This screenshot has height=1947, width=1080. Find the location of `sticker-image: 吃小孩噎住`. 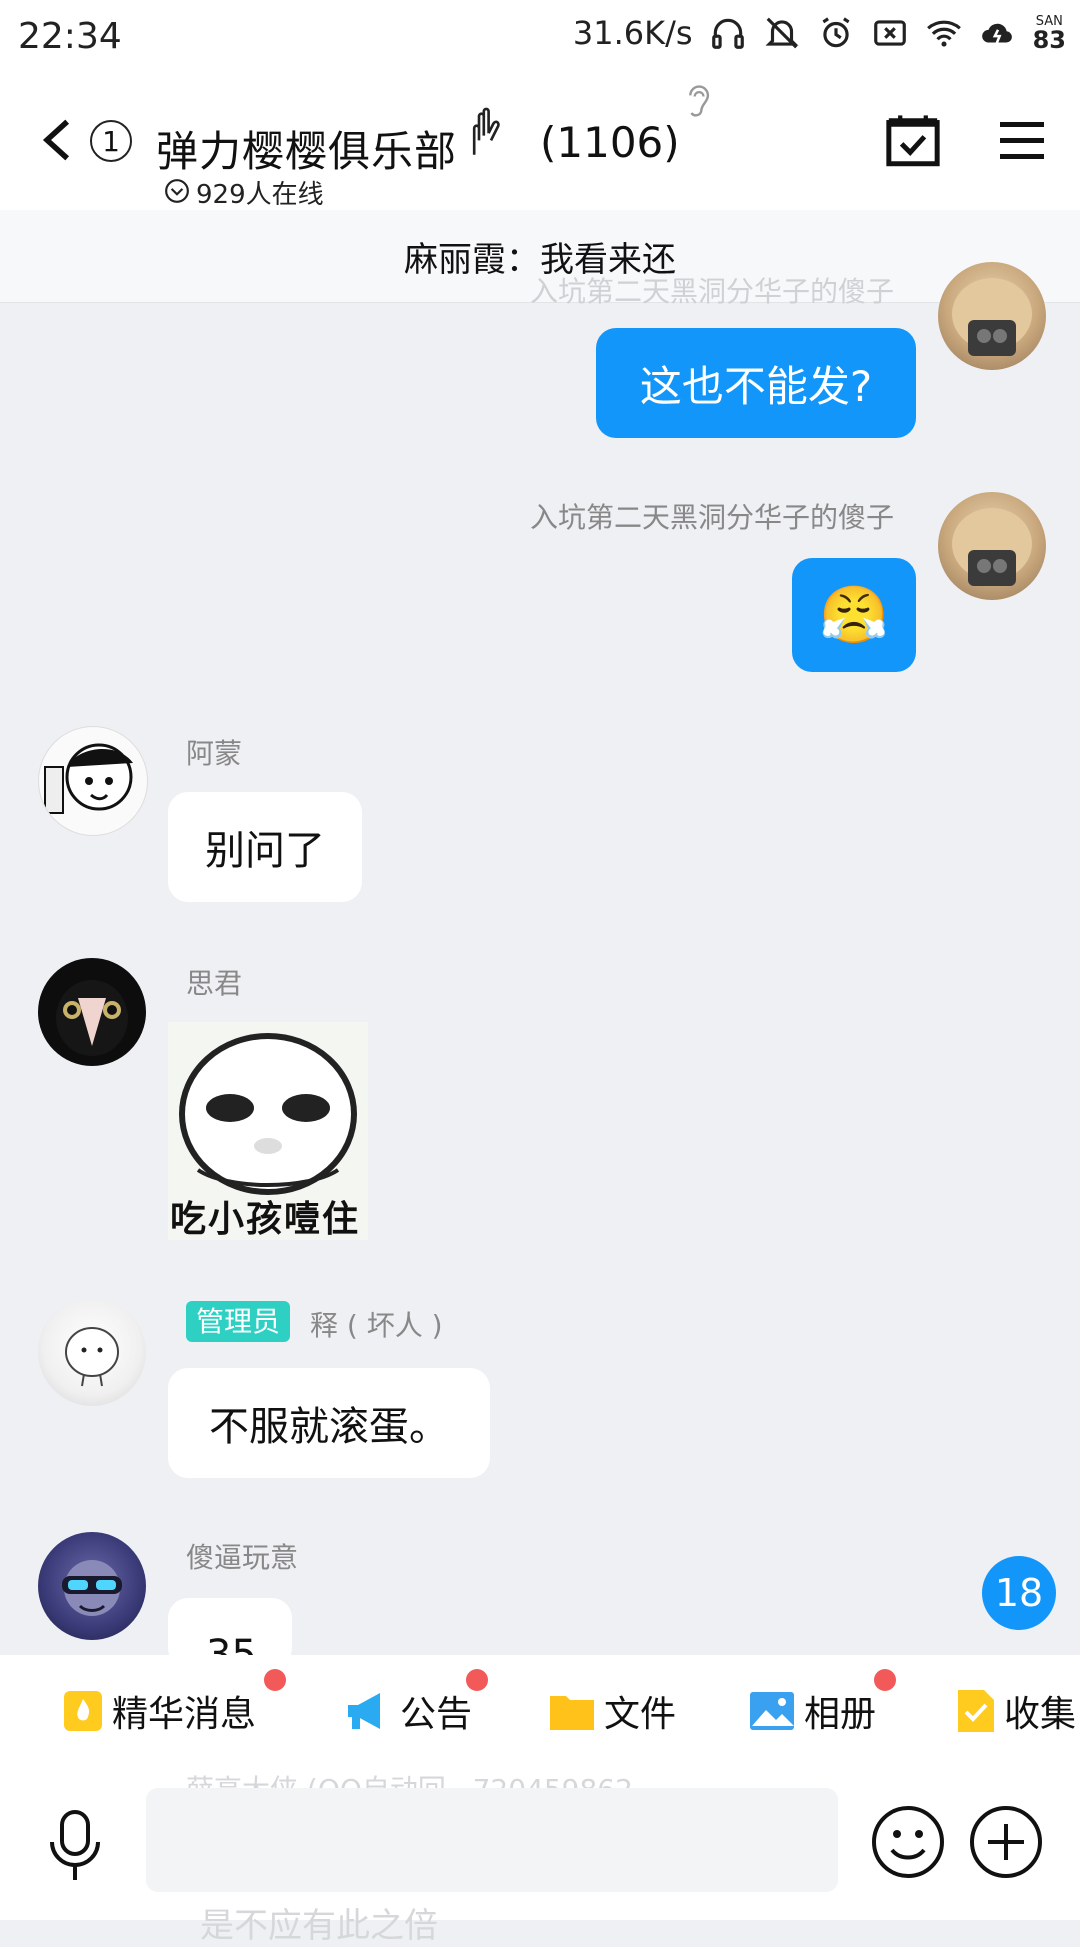

sticker-image: 吃小孩噎住 is located at coordinates (268, 1131).